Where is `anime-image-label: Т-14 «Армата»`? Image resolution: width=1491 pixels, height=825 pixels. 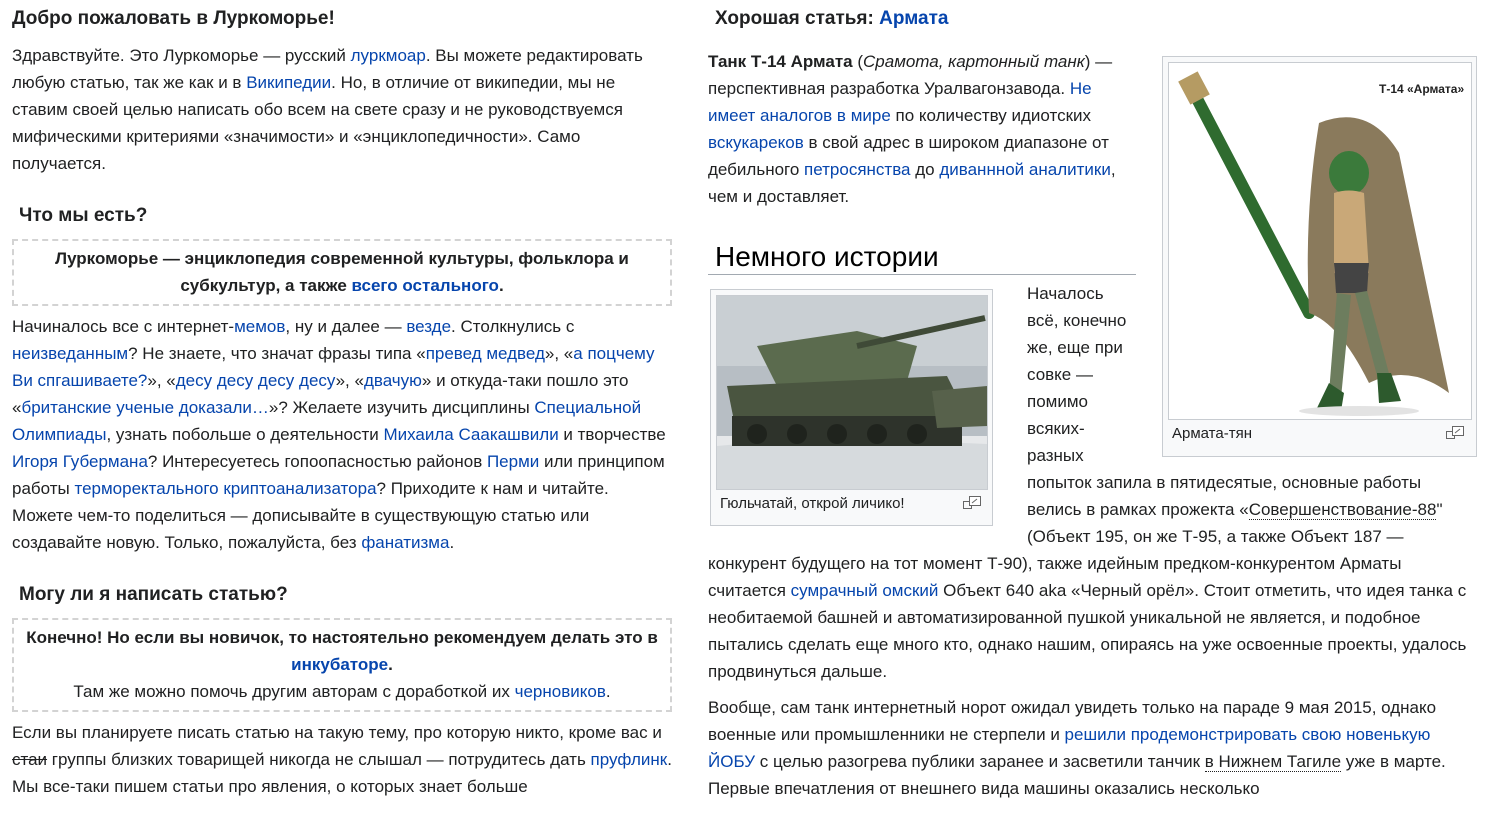 anime-image-label: Т-14 «Армата» is located at coordinates (1421, 89).